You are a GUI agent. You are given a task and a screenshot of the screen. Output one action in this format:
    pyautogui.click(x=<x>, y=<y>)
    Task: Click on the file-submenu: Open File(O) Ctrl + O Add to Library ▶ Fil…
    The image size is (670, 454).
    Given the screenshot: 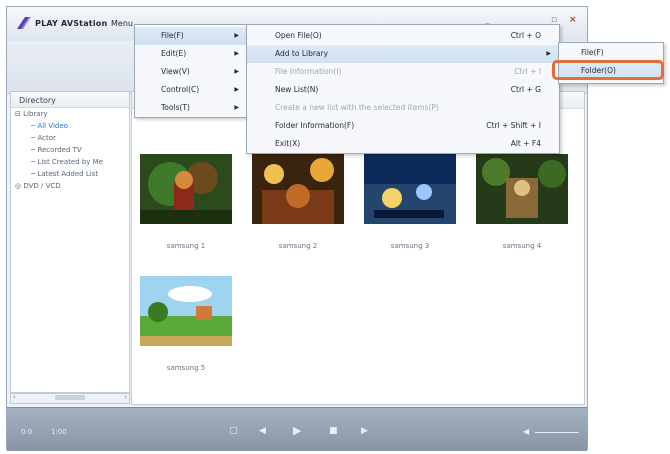 What is the action you would take?
    pyautogui.click(x=403, y=89)
    